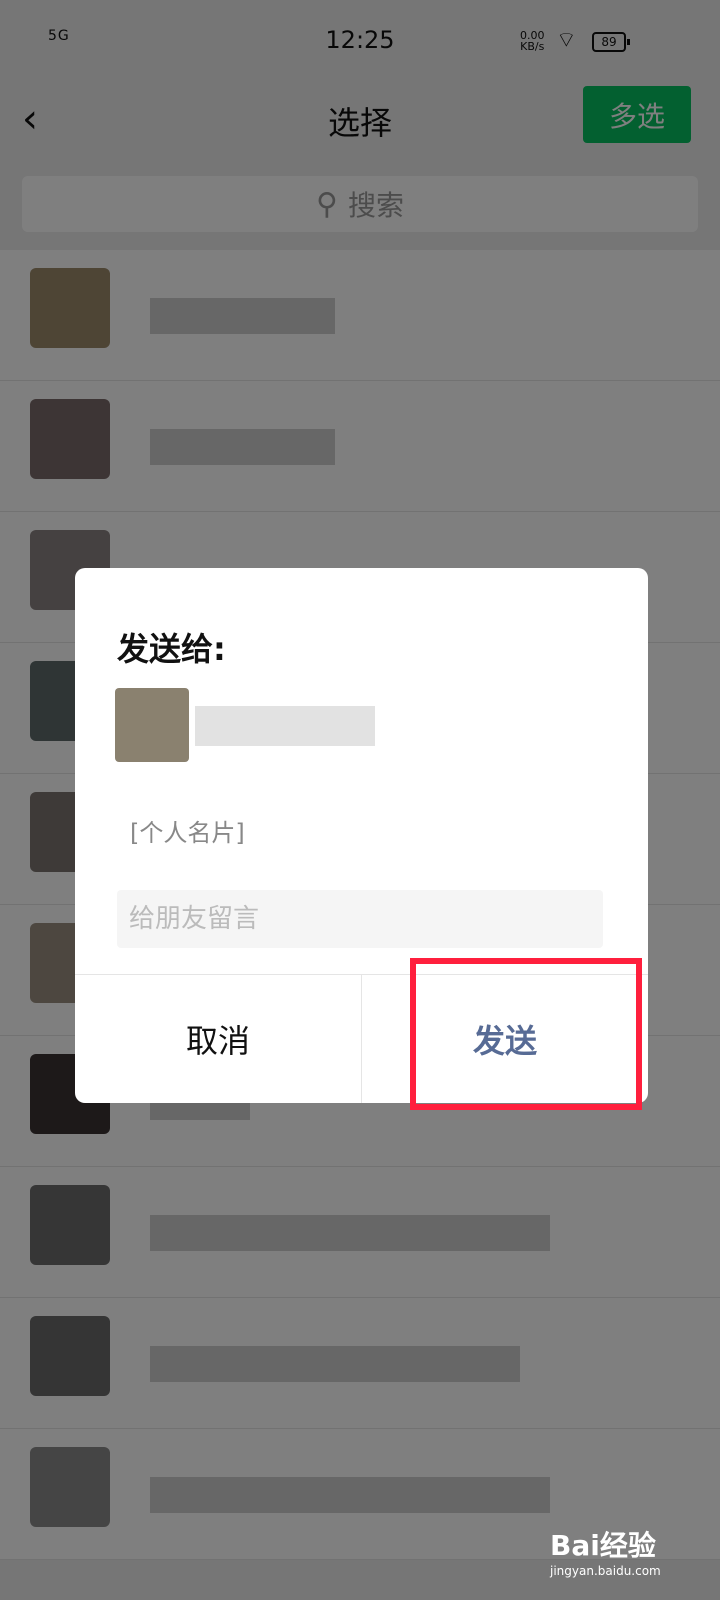 The height and width of the screenshot is (1600, 720). What do you see at coordinates (218, 1039) in the screenshot?
I see `cancel-button: 取消` at bounding box center [218, 1039].